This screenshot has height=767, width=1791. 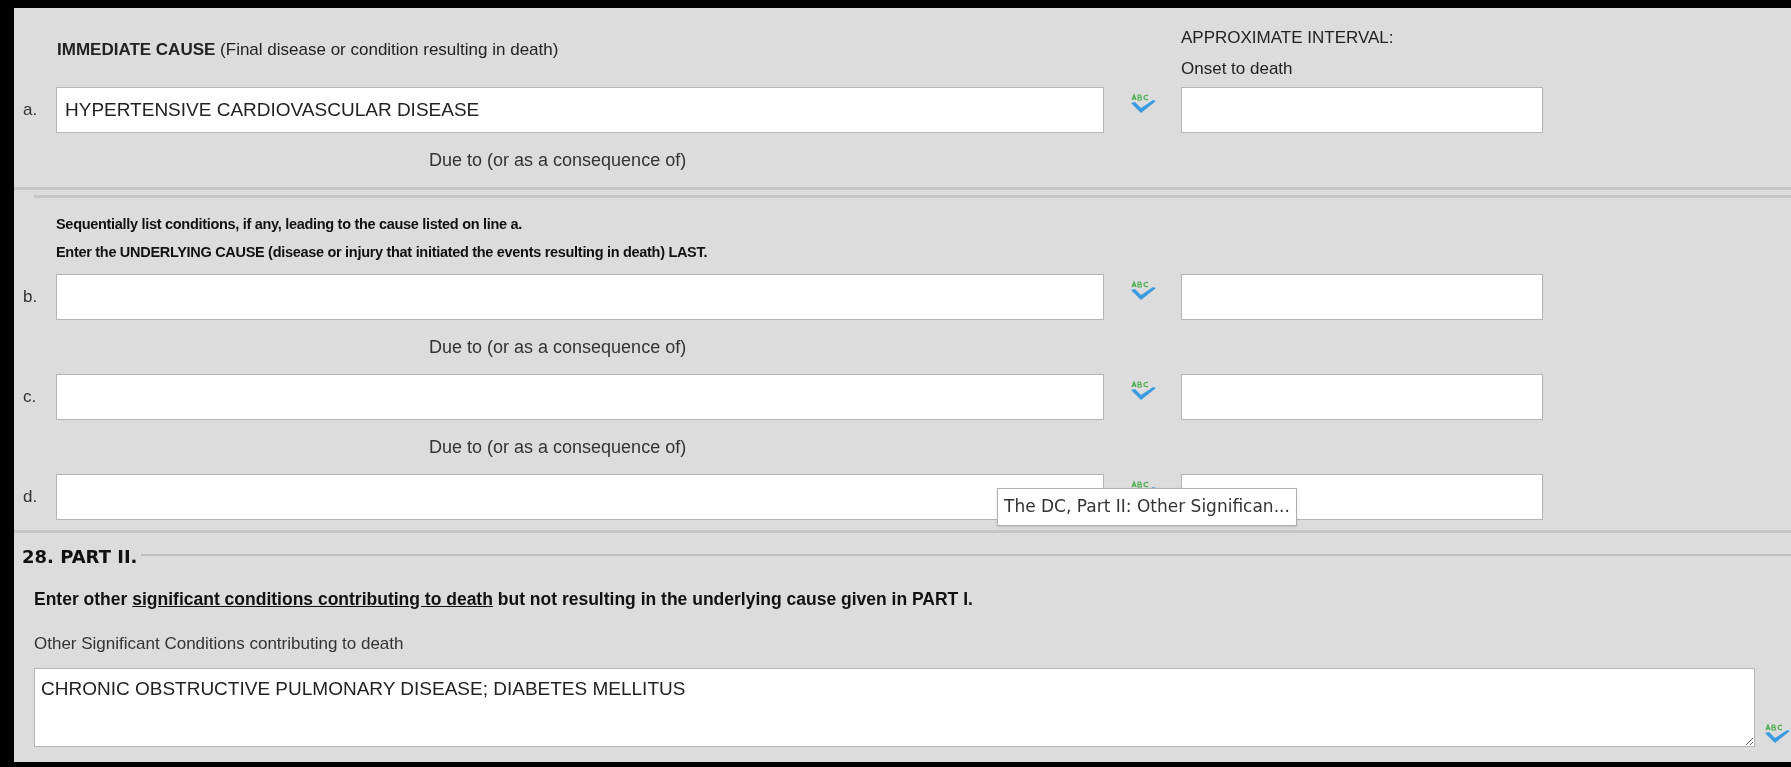 I want to click on interval-heading: APPROXIMATE INTERVAL:, so click(x=1287, y=38).